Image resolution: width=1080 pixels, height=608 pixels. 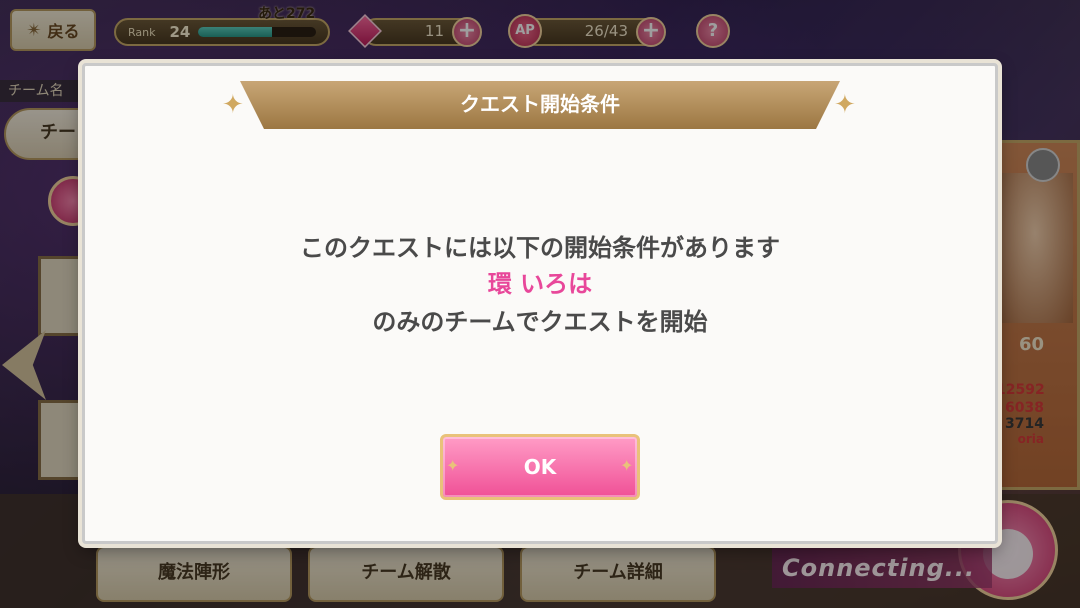 What do you see at coordinates (540, 322) in the screenshot?
I see `dialog-message-line3: のみのチームでクエストを開始` at bounding box center [540, 322].